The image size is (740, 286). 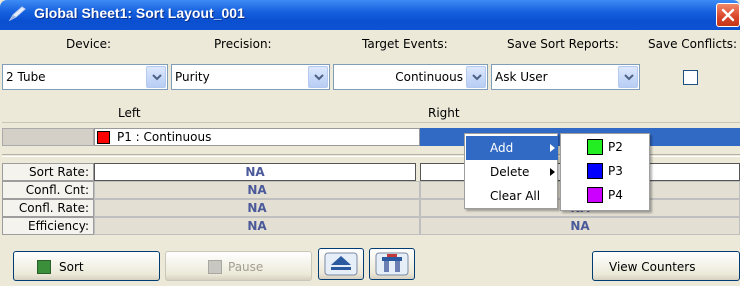 What do you see at coordinates (690, 77) in the screenshot?
I see `save-conflicts-checkbox` at bounding box center [690, 77].